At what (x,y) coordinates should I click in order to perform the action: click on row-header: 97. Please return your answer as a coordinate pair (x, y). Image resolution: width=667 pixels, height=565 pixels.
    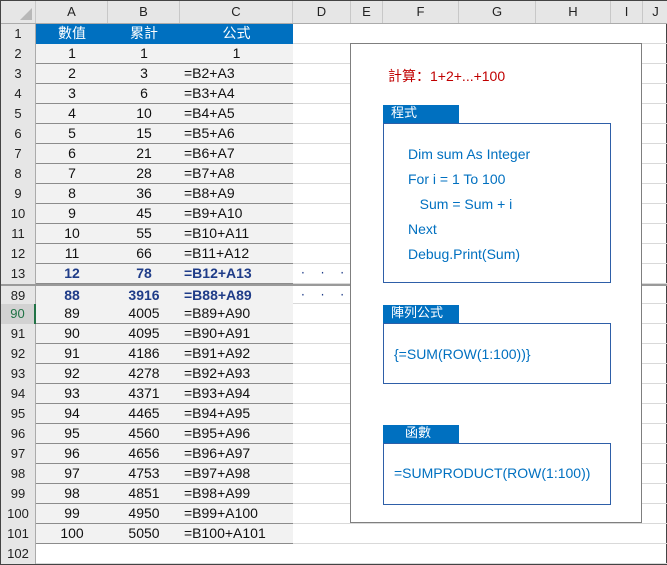
    Looking at the image, I should click on (18, 454).